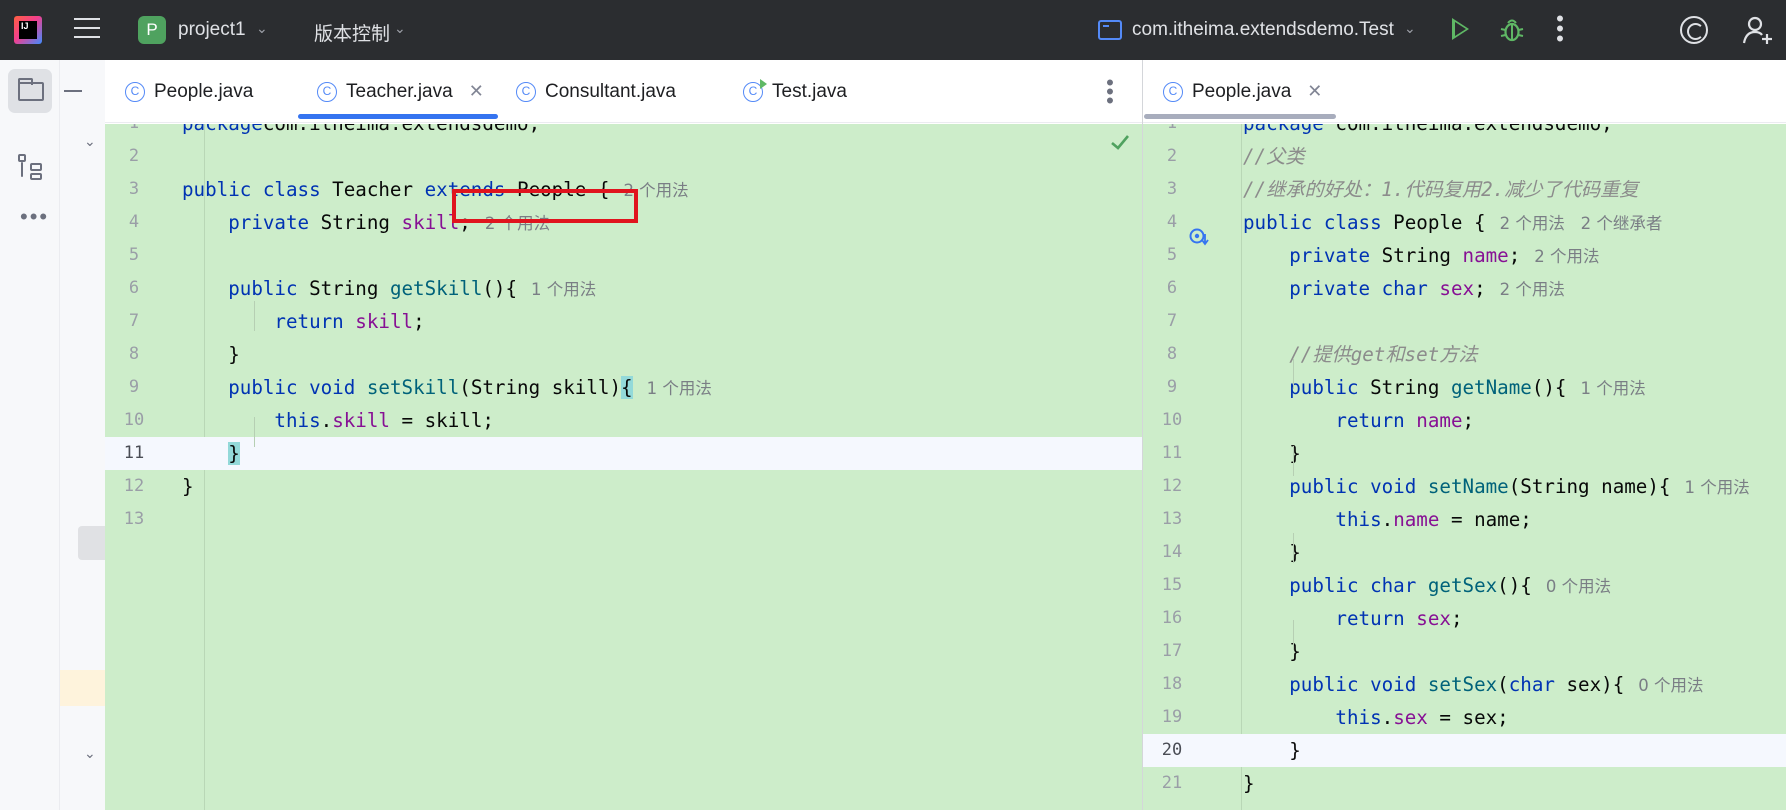 This screenshot has width=1786, height=810. Describe the element at coordinates (1670, 685) in the screenshot. I see `usage-hint: 0 个用法` at that location.